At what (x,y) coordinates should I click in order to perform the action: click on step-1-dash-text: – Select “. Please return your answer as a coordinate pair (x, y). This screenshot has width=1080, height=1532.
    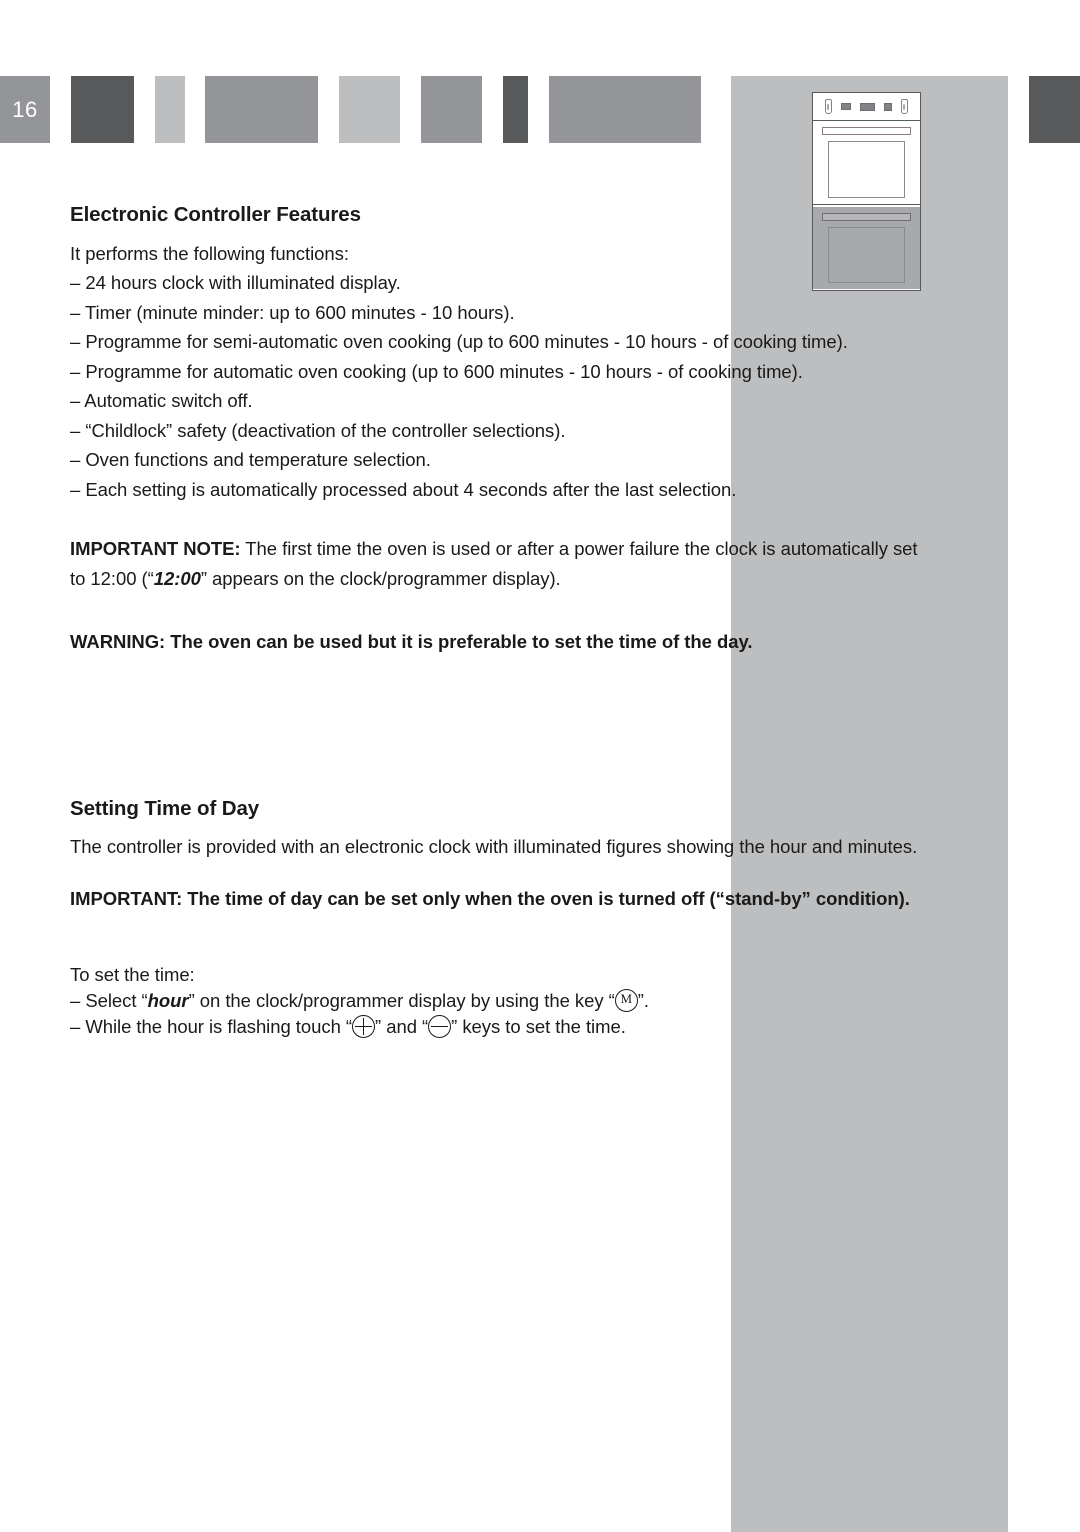
    Looking at the image, I should click on (109, 1000).